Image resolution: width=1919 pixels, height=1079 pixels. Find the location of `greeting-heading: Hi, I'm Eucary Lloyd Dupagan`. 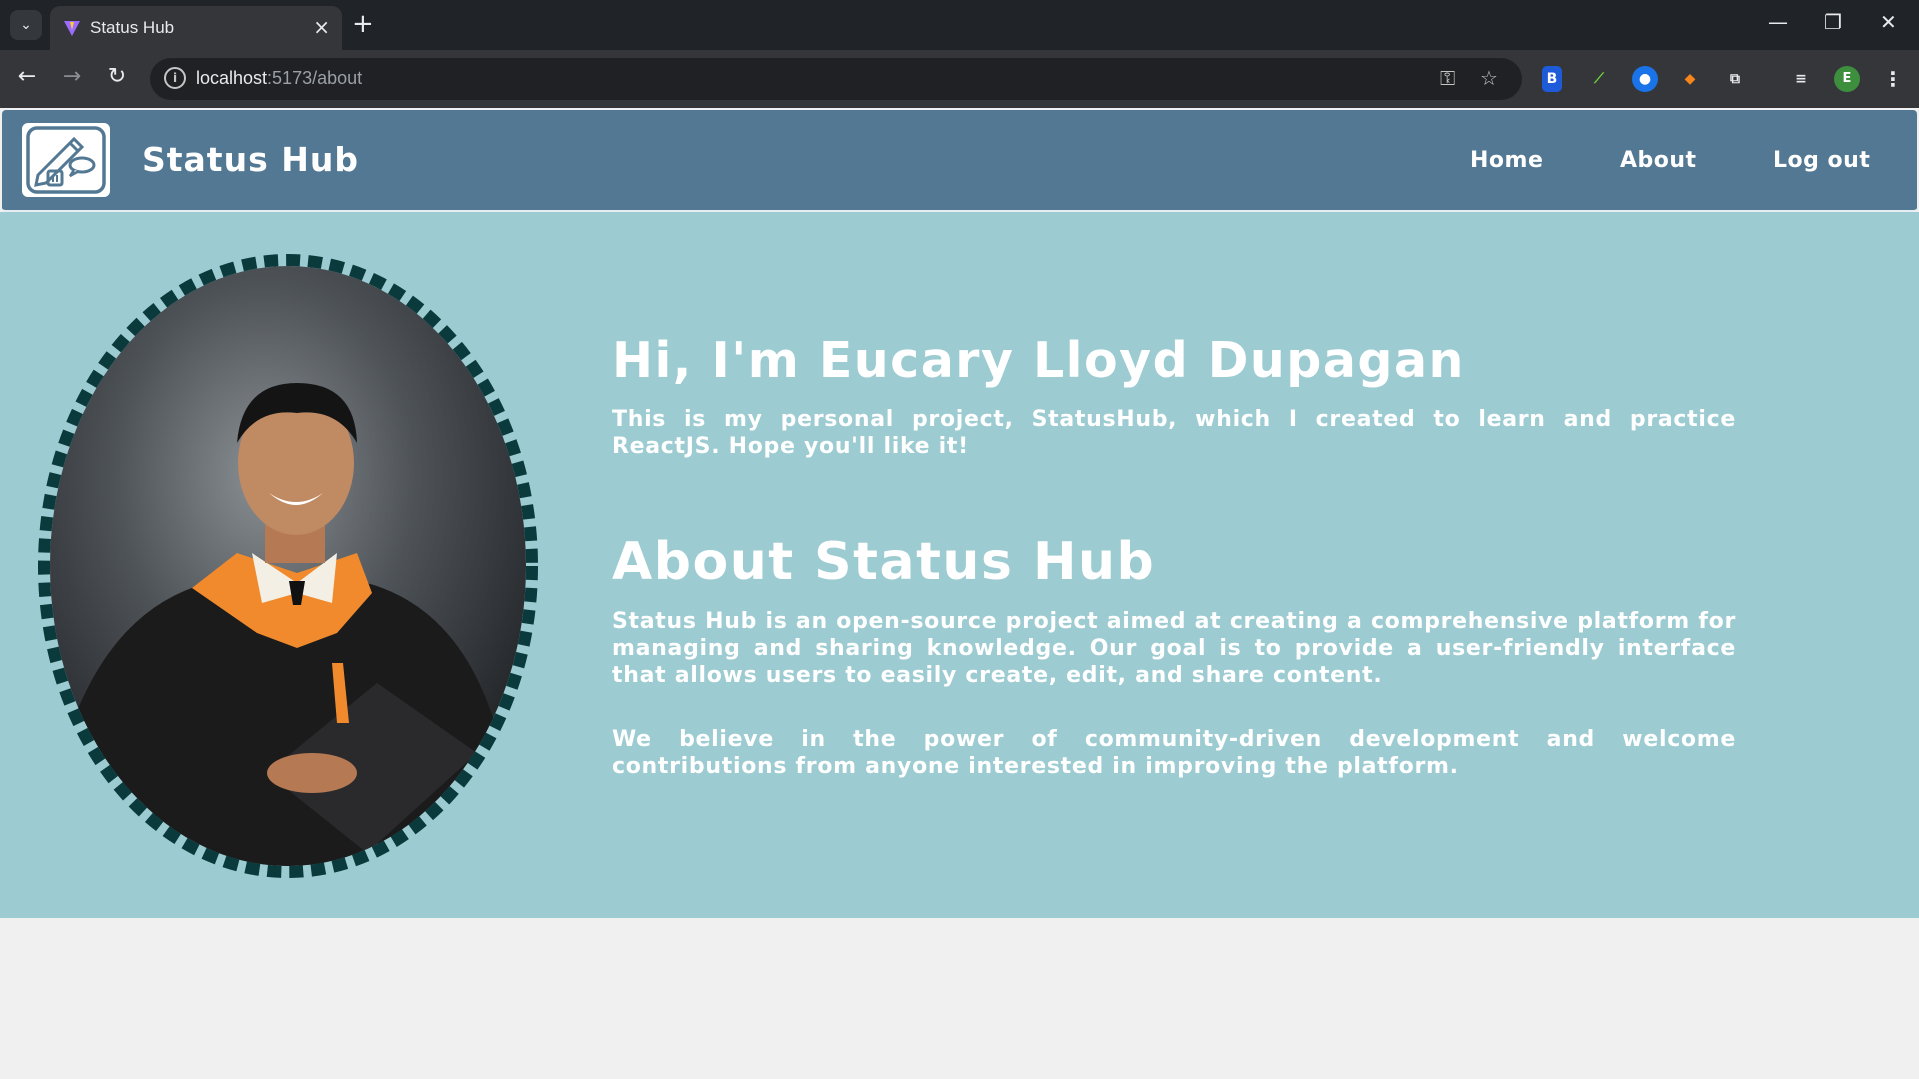

greeting-heading: Hi, I'm Eucary Lloyd Dupagan is located at coordinates (1038, 360).